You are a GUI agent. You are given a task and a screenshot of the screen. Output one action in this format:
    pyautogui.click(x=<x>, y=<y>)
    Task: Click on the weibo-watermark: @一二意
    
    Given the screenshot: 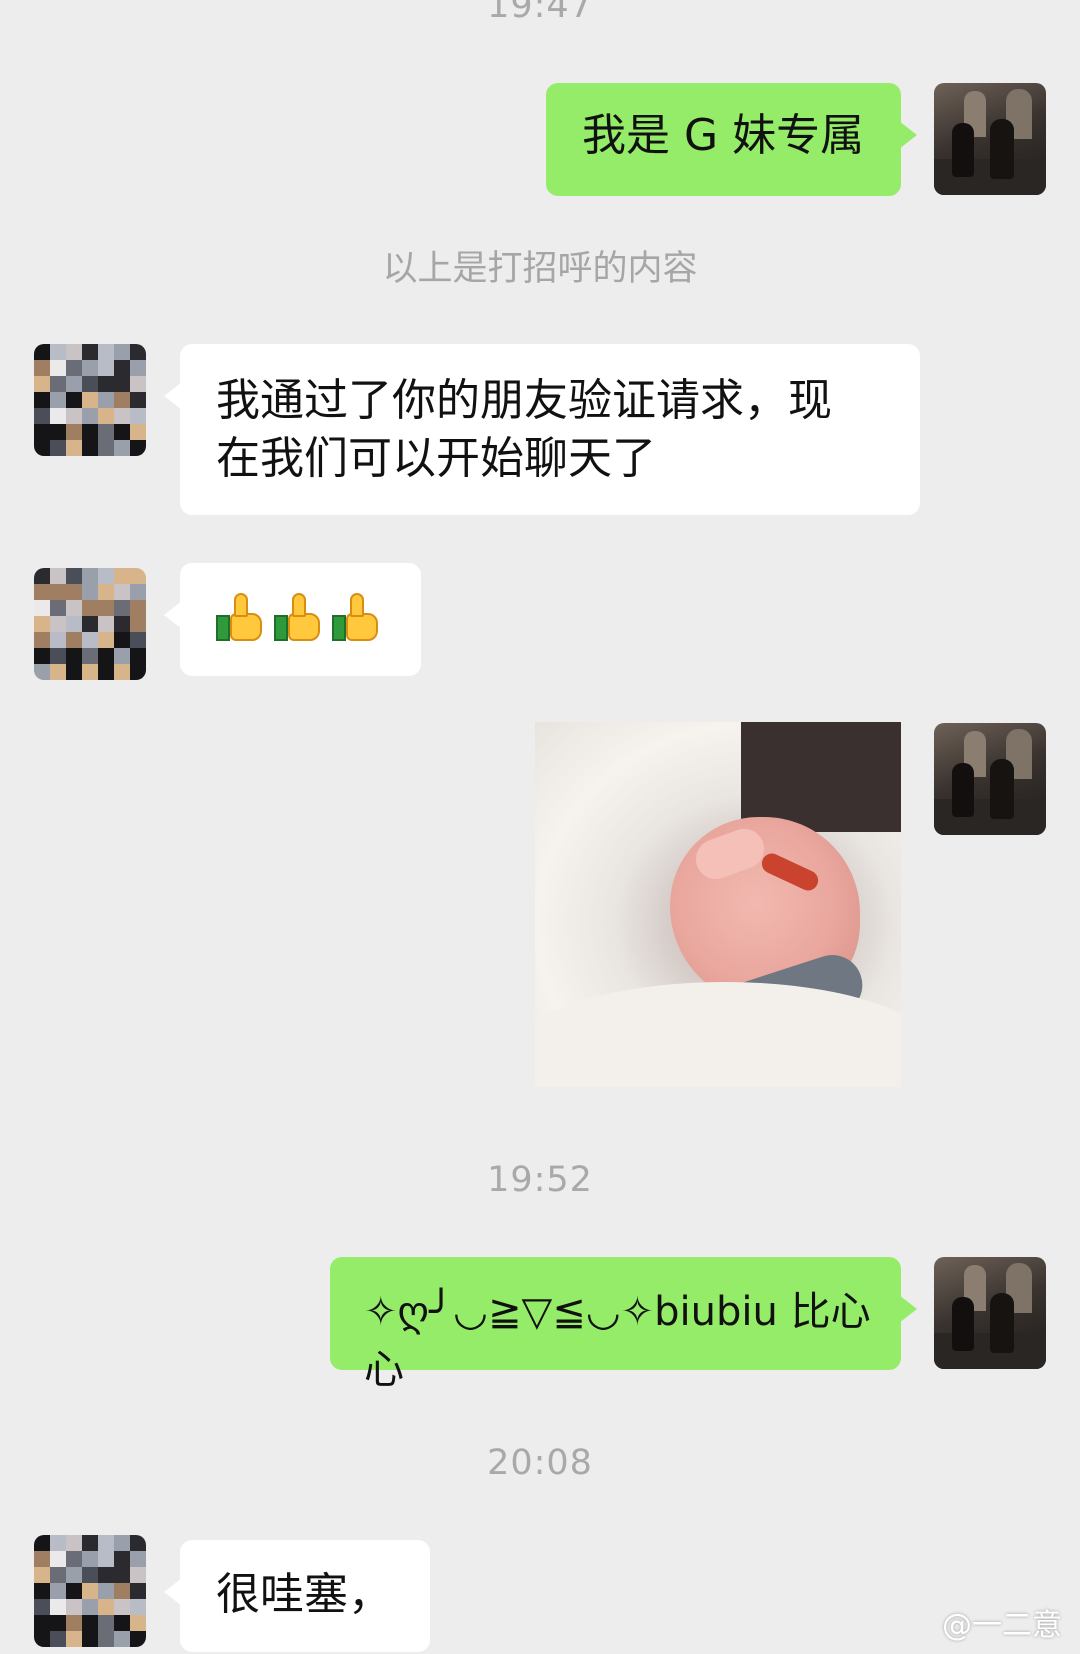 What is the action you would take?
    pyautogui.click(x=1002, y=1625)
    